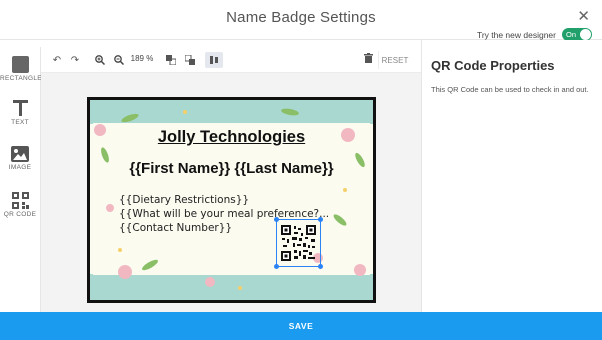 The height and width of the screenshot is (340, 602). What do you see at coordinates (301, 326) in the screenshot?
I see `save-button: SAVE` at bounding box center [301, 326].